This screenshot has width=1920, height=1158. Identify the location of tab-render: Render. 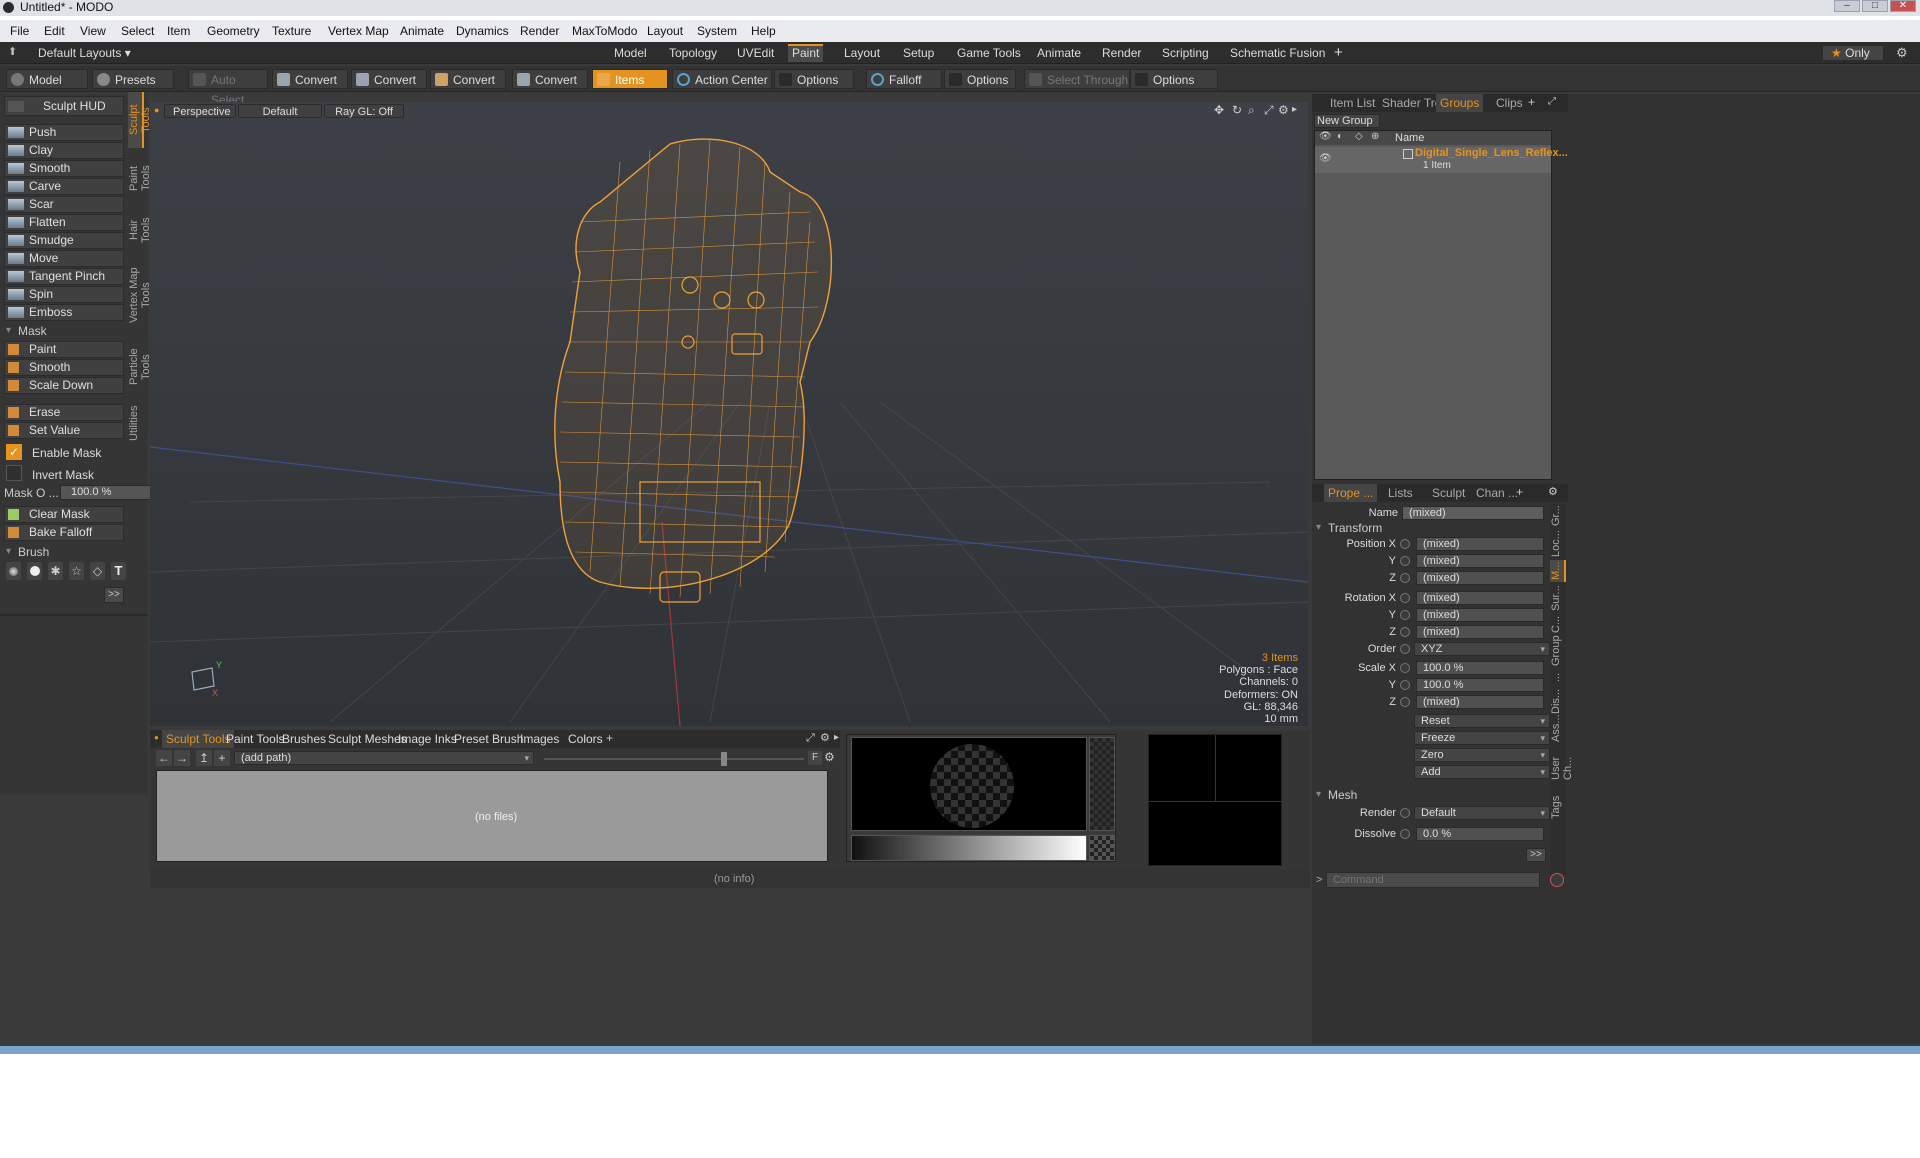
(1121, 53).